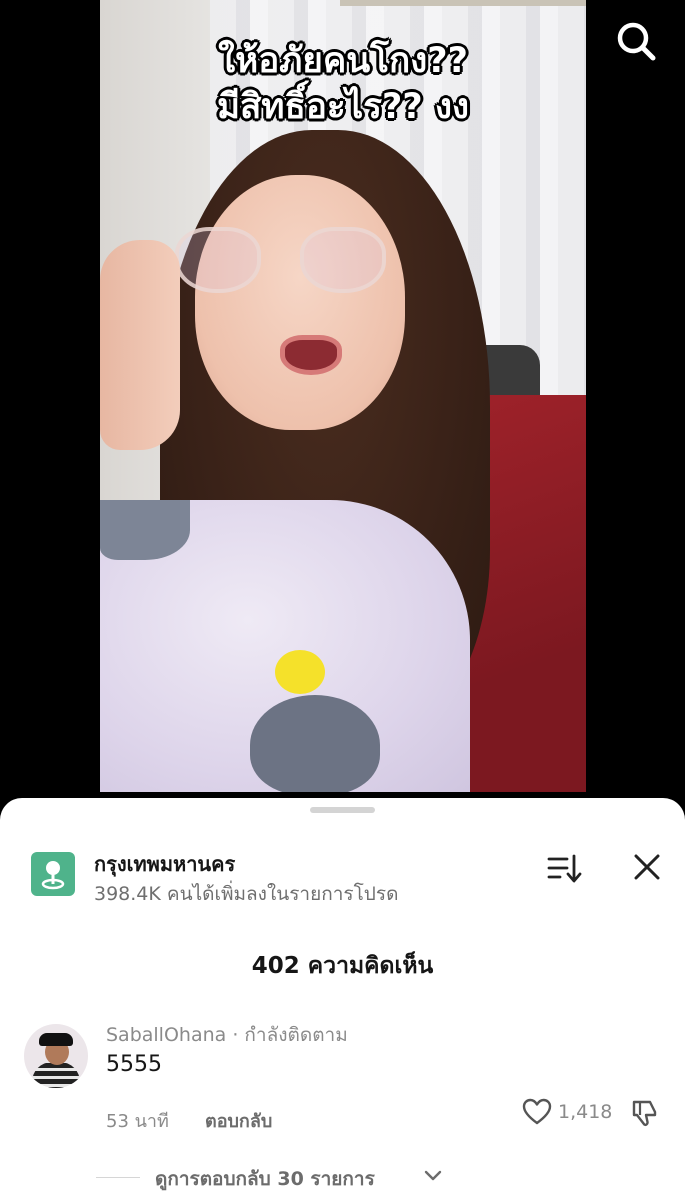 Image resolution: width=685 pixels, height=1200 pixels. I want to click on comment-count: 402 ความคิดเห็น, so click(342, 966).